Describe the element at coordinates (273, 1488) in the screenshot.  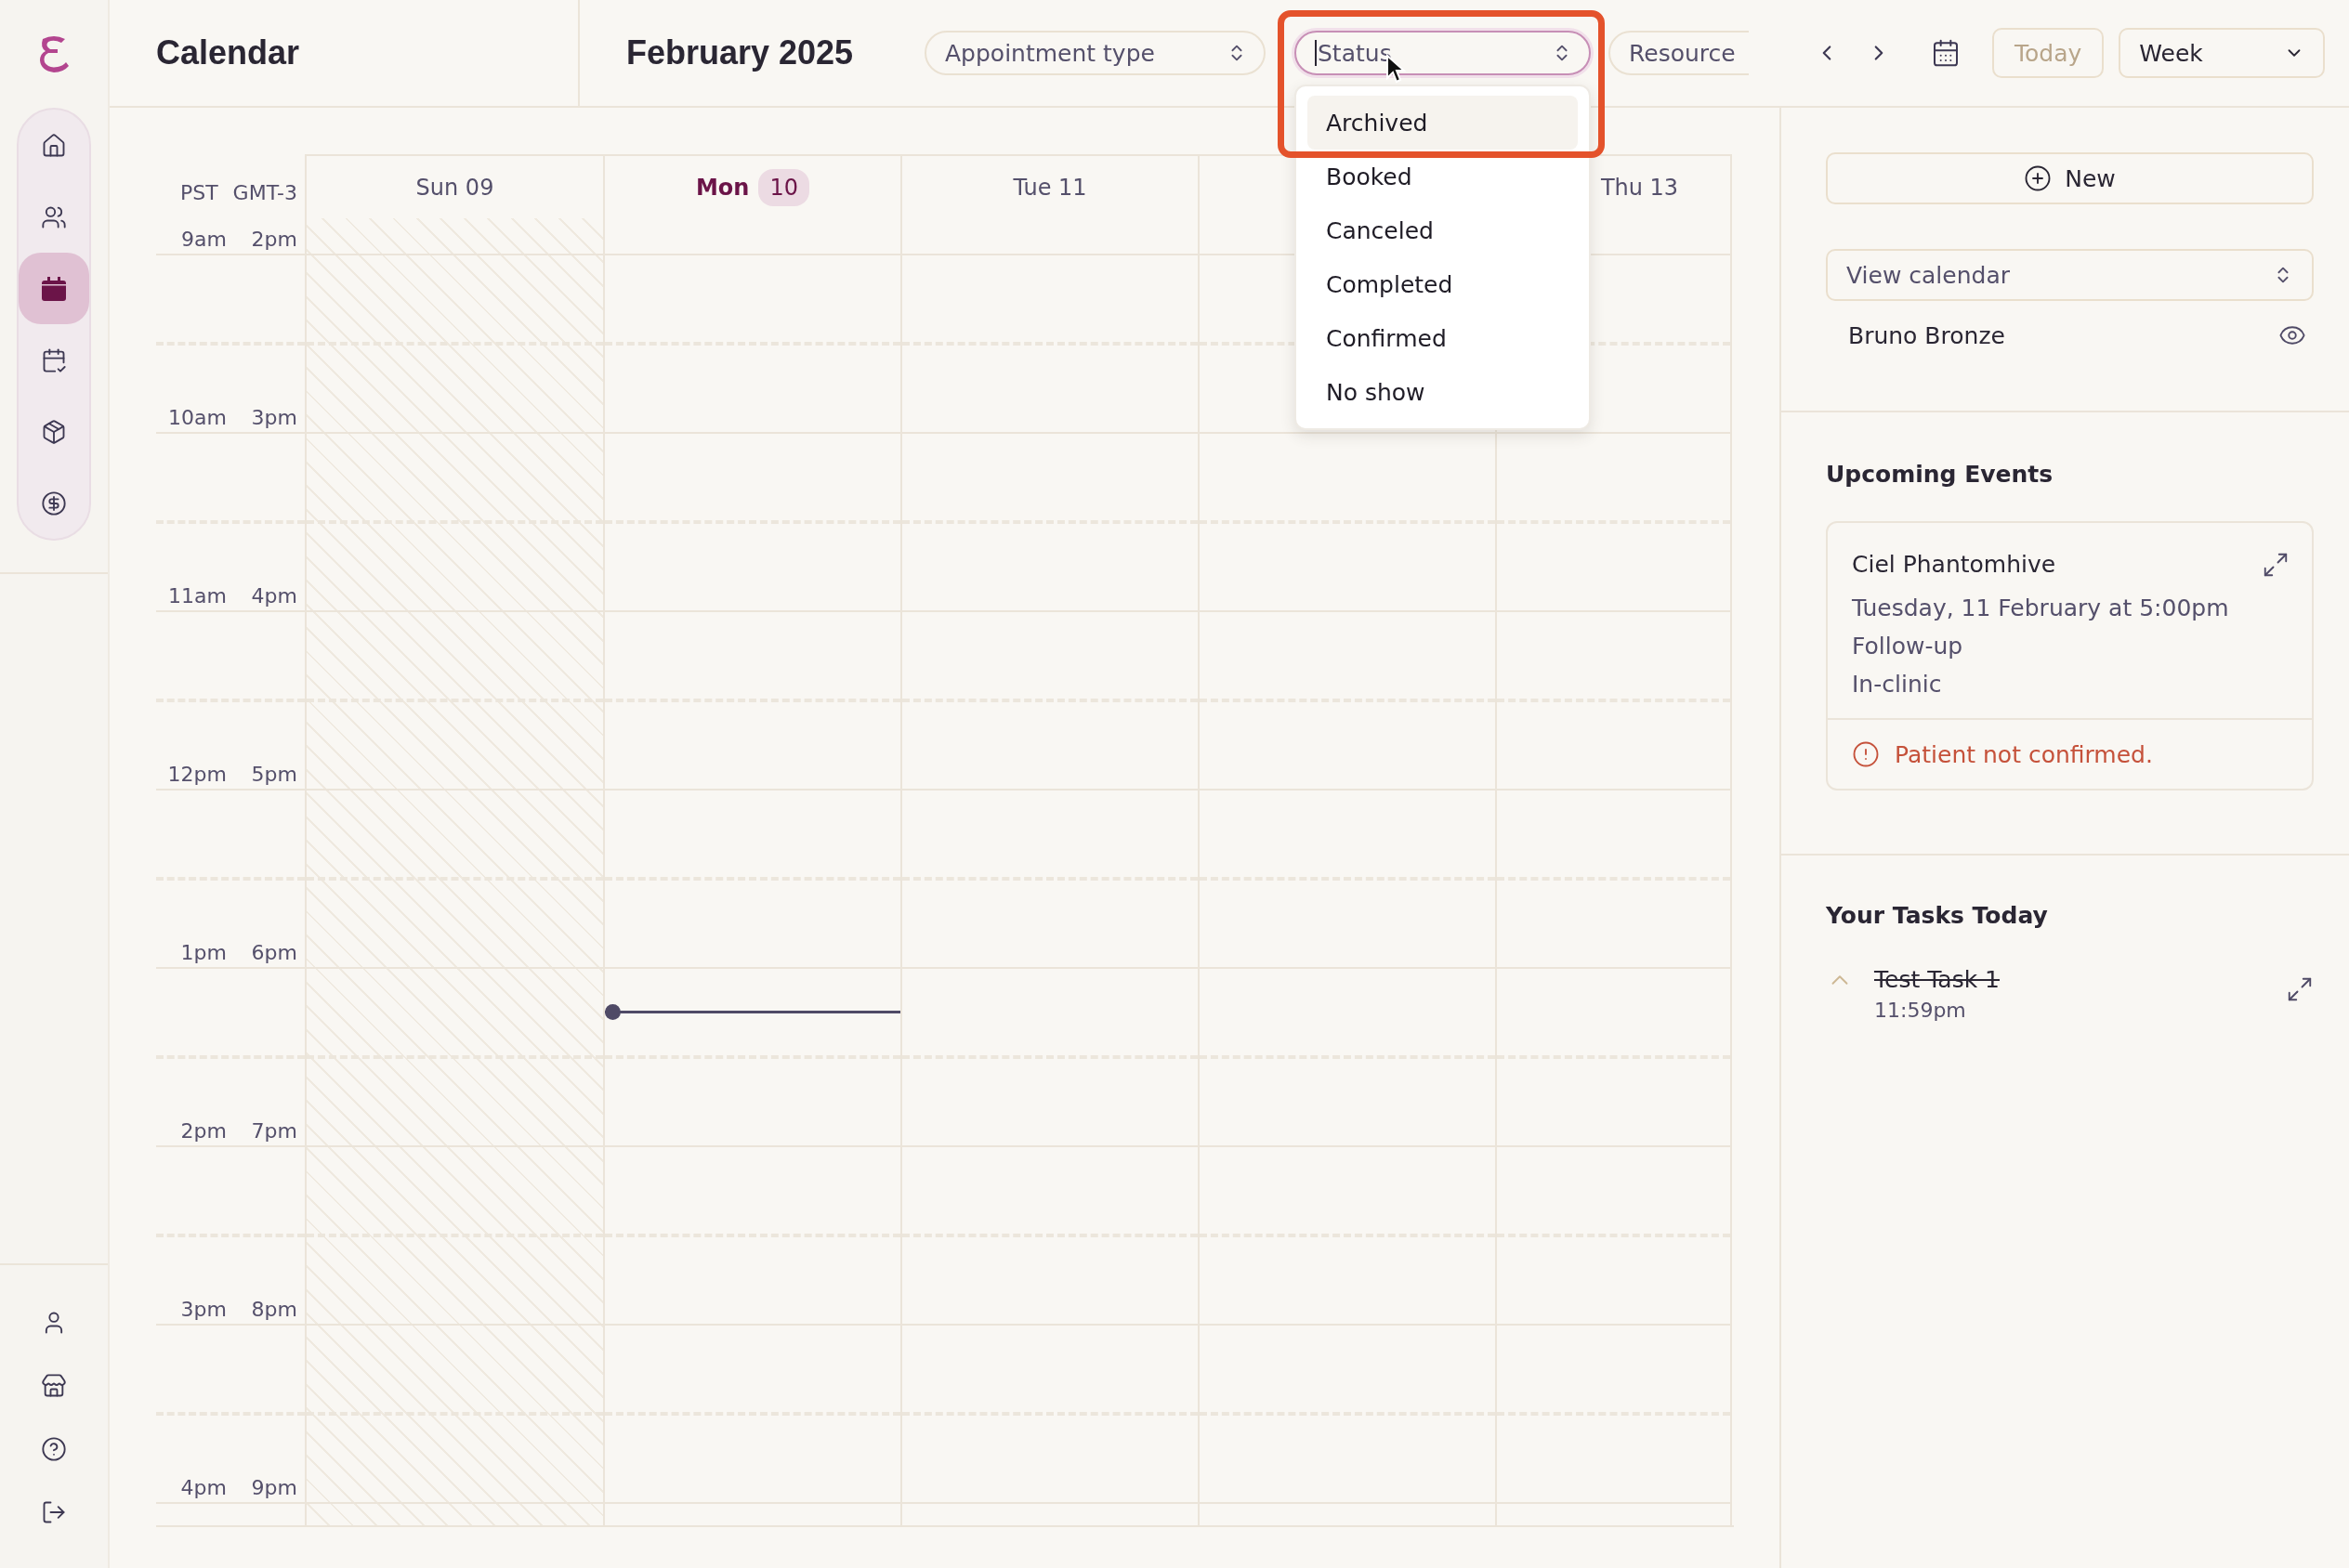
I see `time-label: 9pm` at that location.